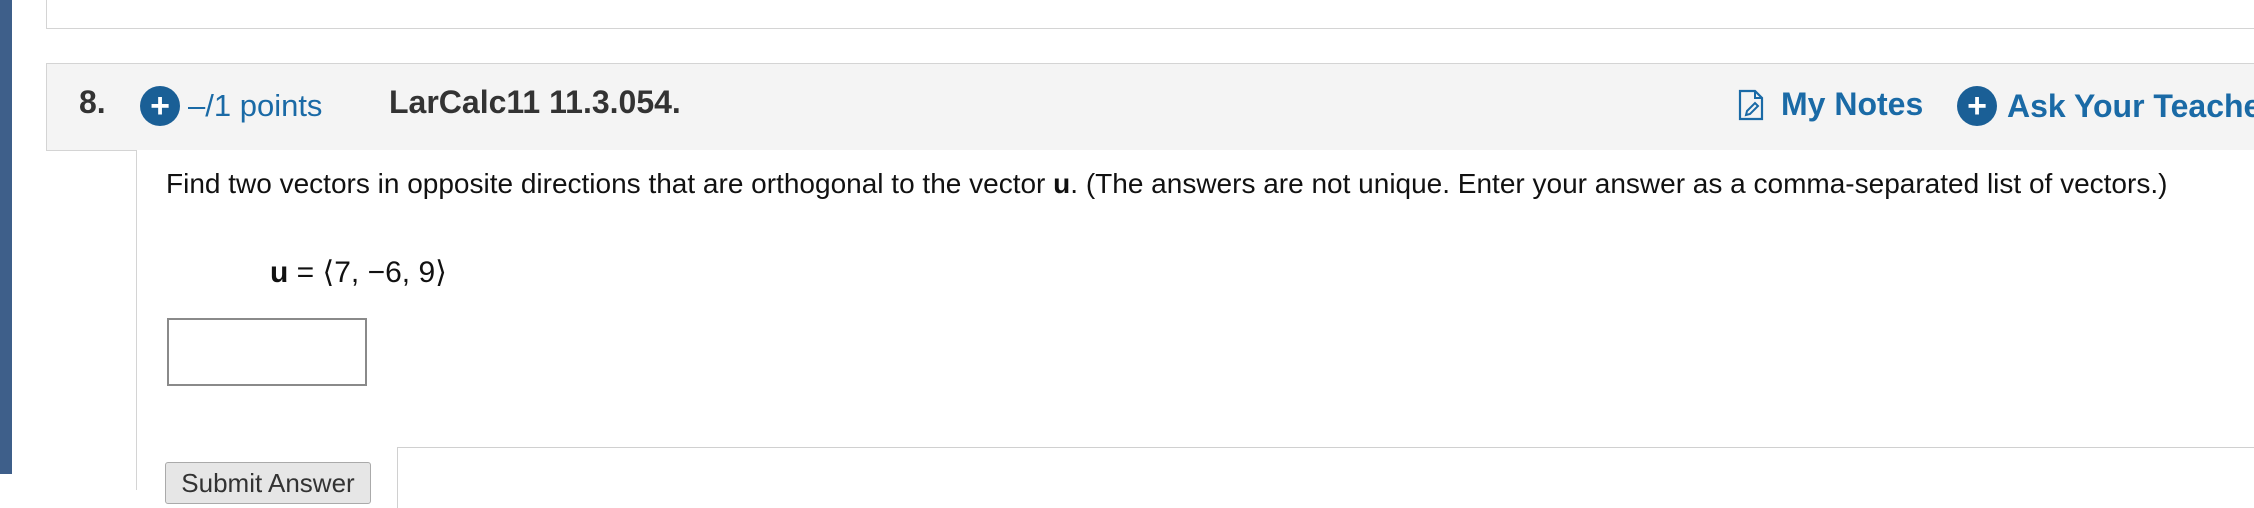 Image resolution: width=2254 pixels, height=508 pixels. I want to click on previous-question-card, so click(1150, 14).